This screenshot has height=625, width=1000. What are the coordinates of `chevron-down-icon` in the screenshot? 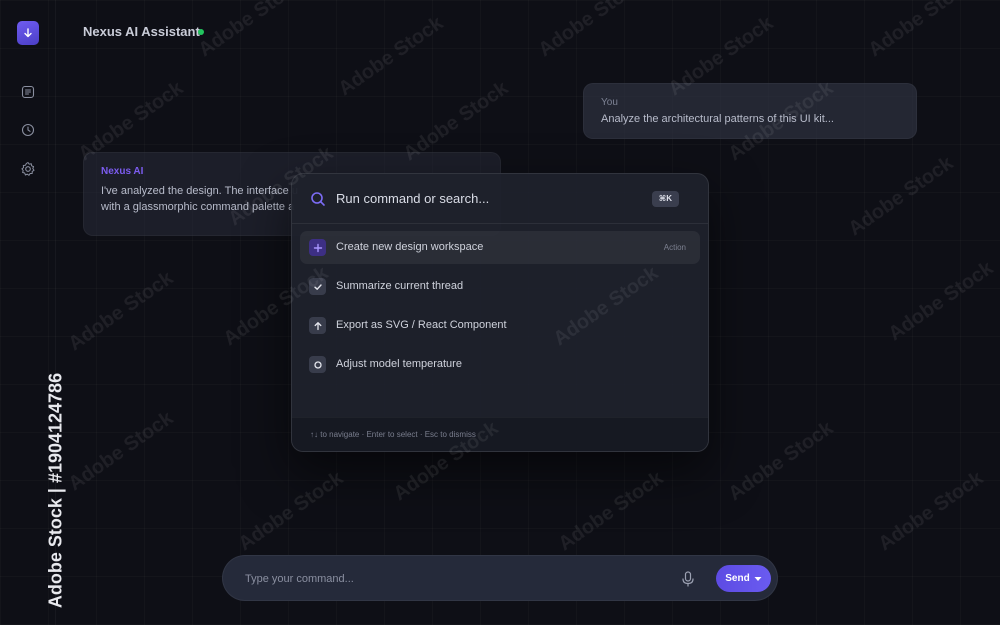 It's located at (758, 578).